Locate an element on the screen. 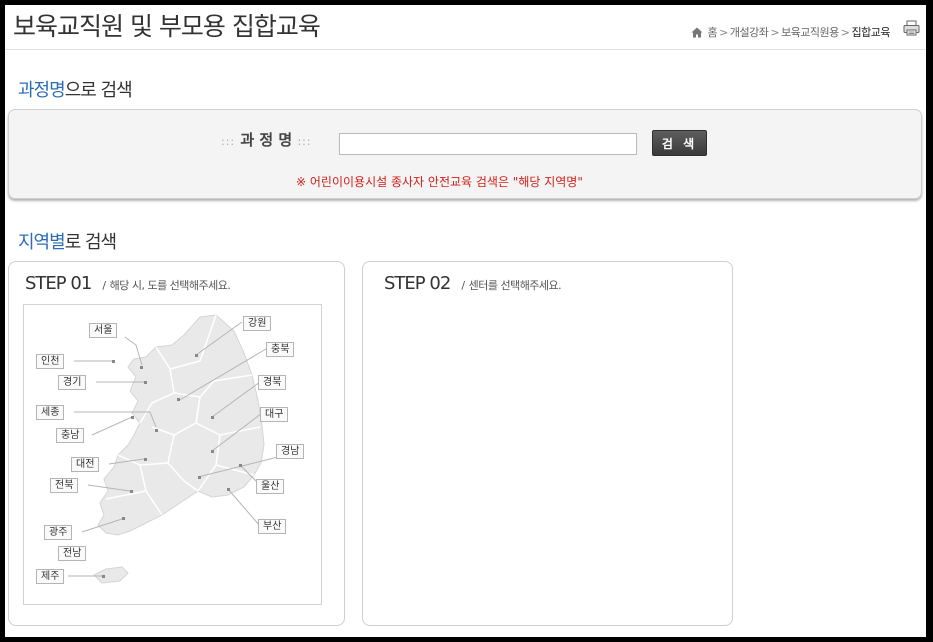  ulsan-dot is located at coordinates (240, 465).